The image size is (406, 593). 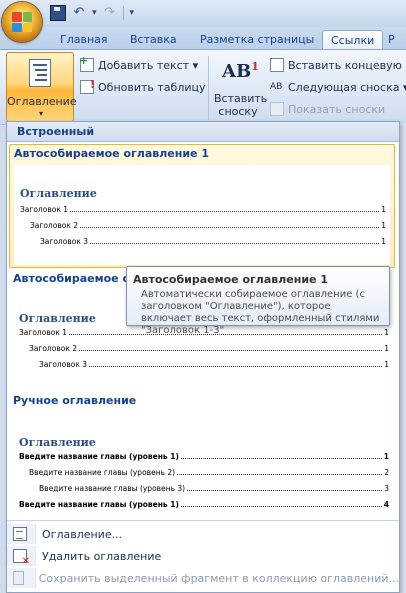 I want to click on menu-item-remove-toc: Удалить оглавление, so click(x=203, y=556).